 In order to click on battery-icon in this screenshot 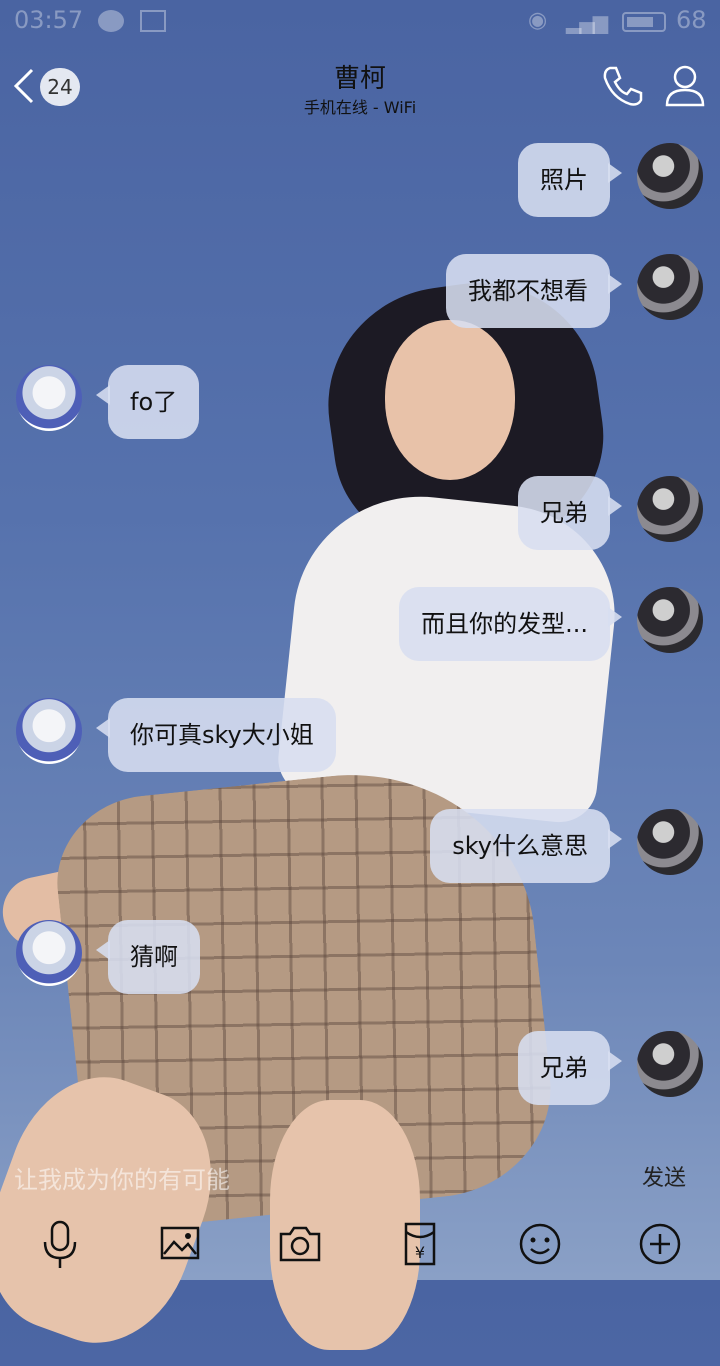, I will do `click(644, 22)`.